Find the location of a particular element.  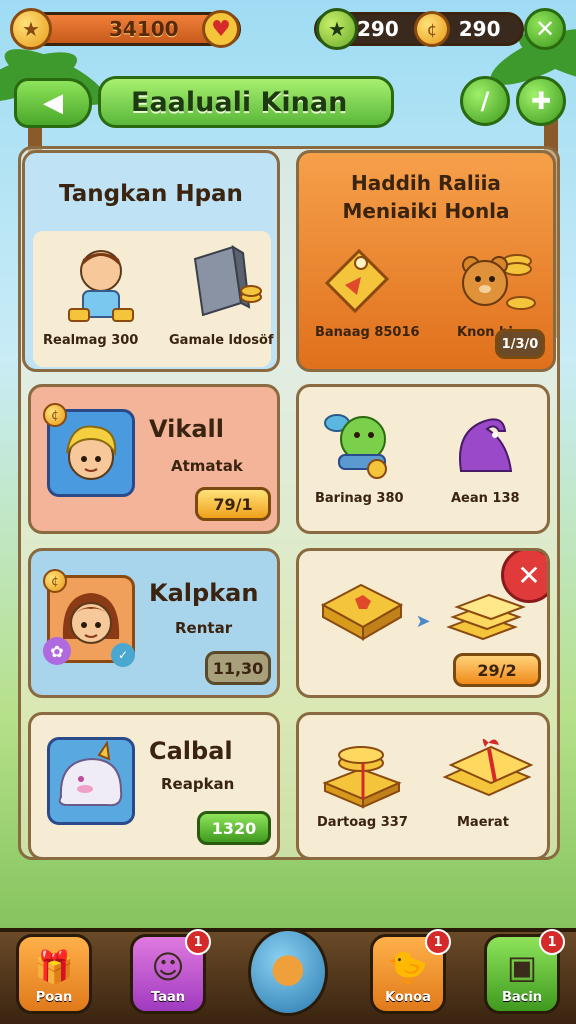

card-tangkan: Tangkan Hpan Realmag 300 Gamale ldosöf is located at coordinates (151, 261).